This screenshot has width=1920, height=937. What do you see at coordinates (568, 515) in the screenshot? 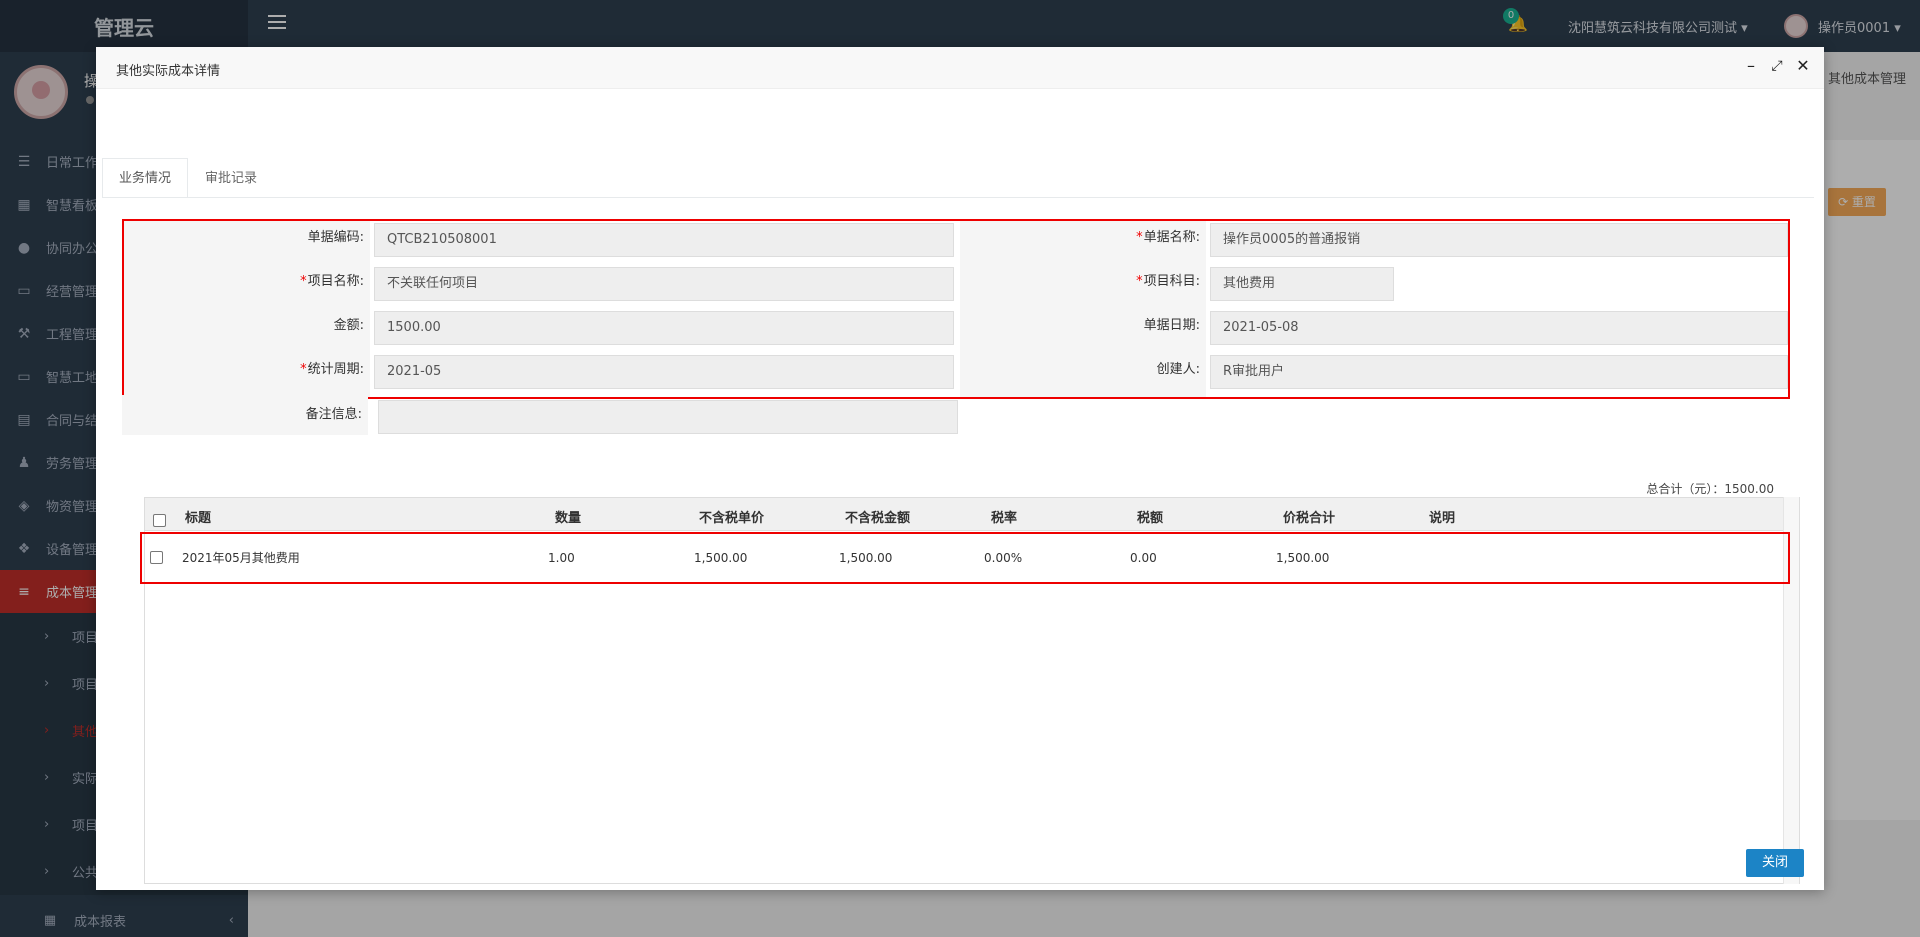
I see `column-header: 数量` at bounding box center [568, 515].